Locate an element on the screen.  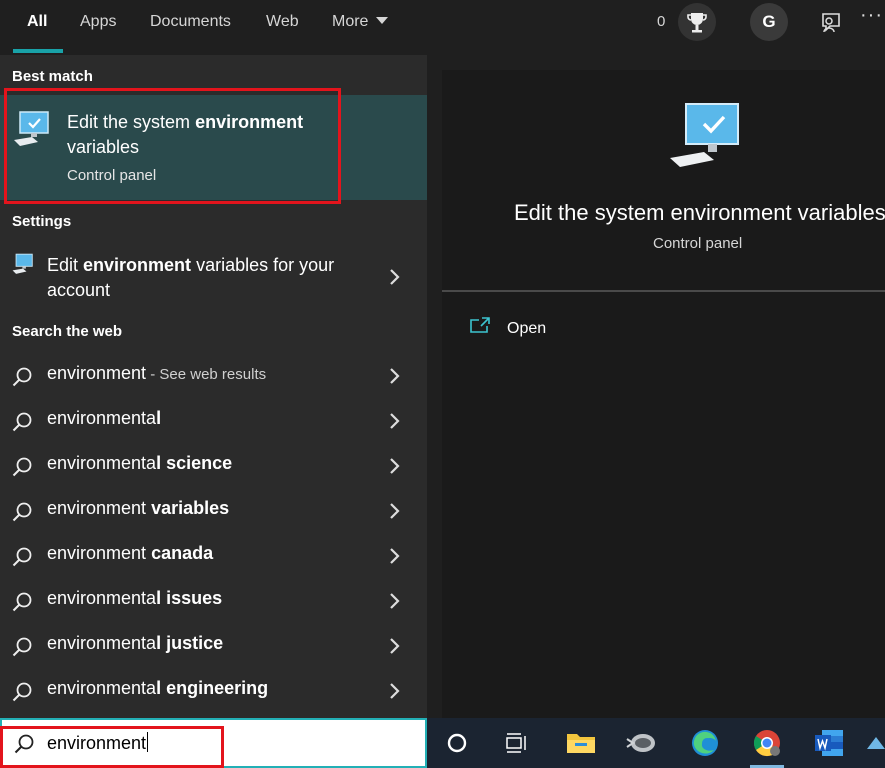
cortana-icon is located at coordinates (457, 743).